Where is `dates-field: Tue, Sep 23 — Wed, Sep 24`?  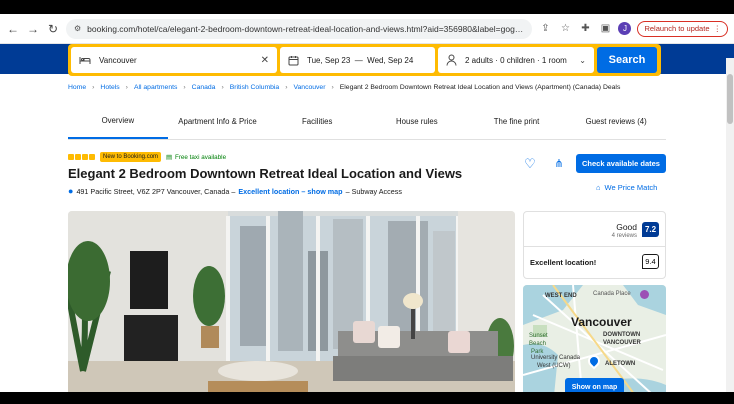
dates-field: Tue, Sep 23 — Wed, Sep 24 is located at coordinates (357, 60).